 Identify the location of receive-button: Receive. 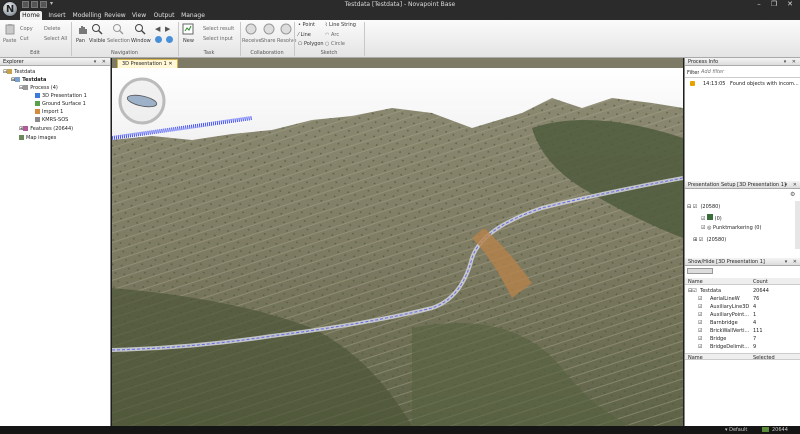
(252, 41).